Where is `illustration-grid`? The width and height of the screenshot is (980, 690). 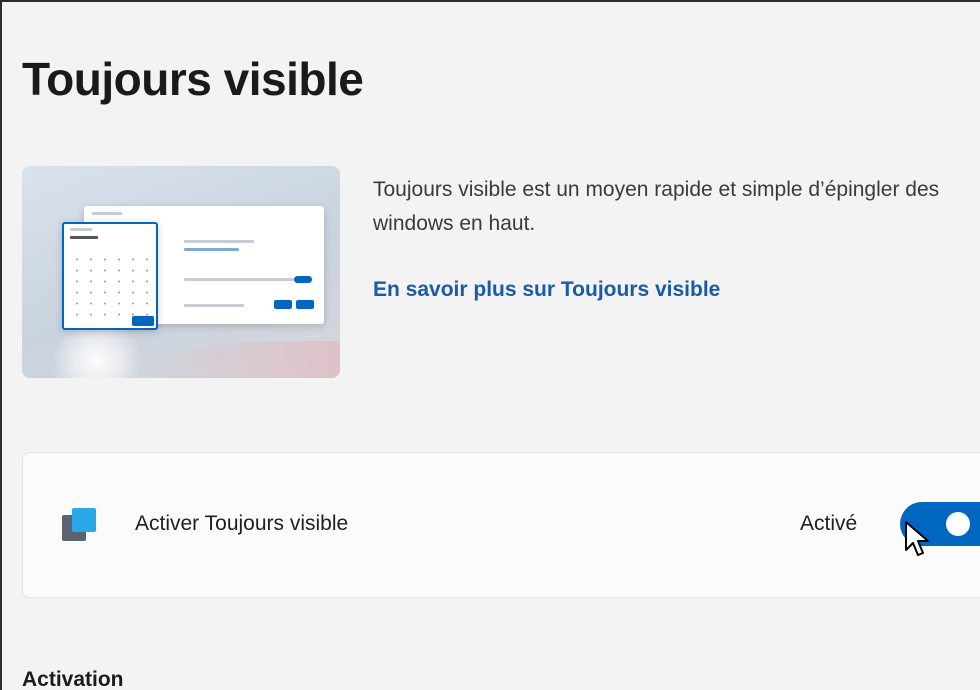 illustration-grid is located at coordinates (111, 286).